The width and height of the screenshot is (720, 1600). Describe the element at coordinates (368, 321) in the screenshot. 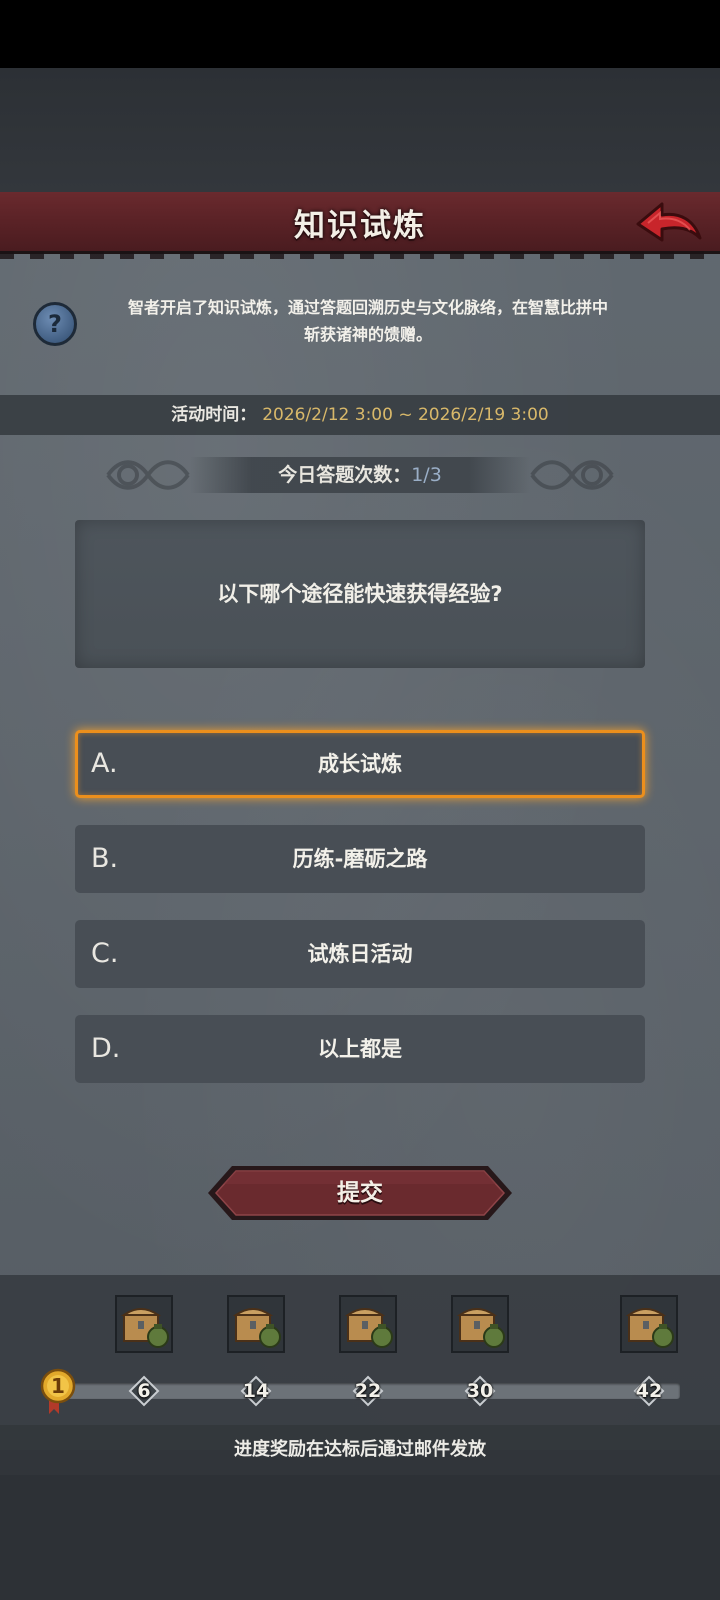

I see `intro-text: 智者开启了知识试炼，通过答题回溯历史与文化脉络，在智慧比拼中 斩获诸神的馈赠。` at that location.